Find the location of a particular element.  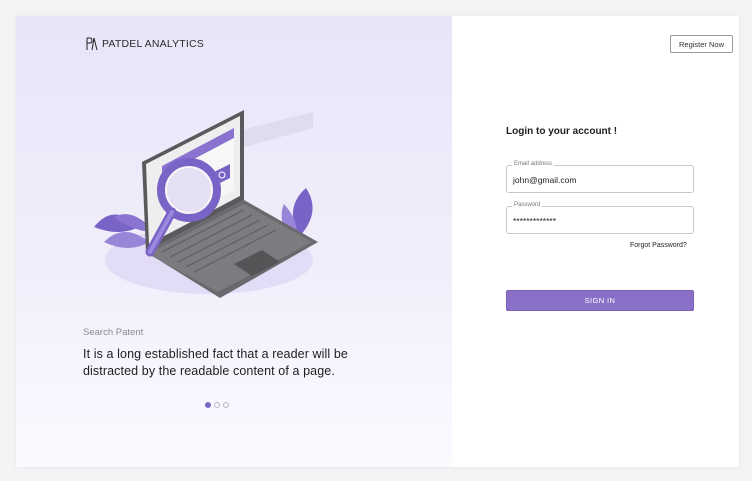

email-input is located at coordinates (598, 180).